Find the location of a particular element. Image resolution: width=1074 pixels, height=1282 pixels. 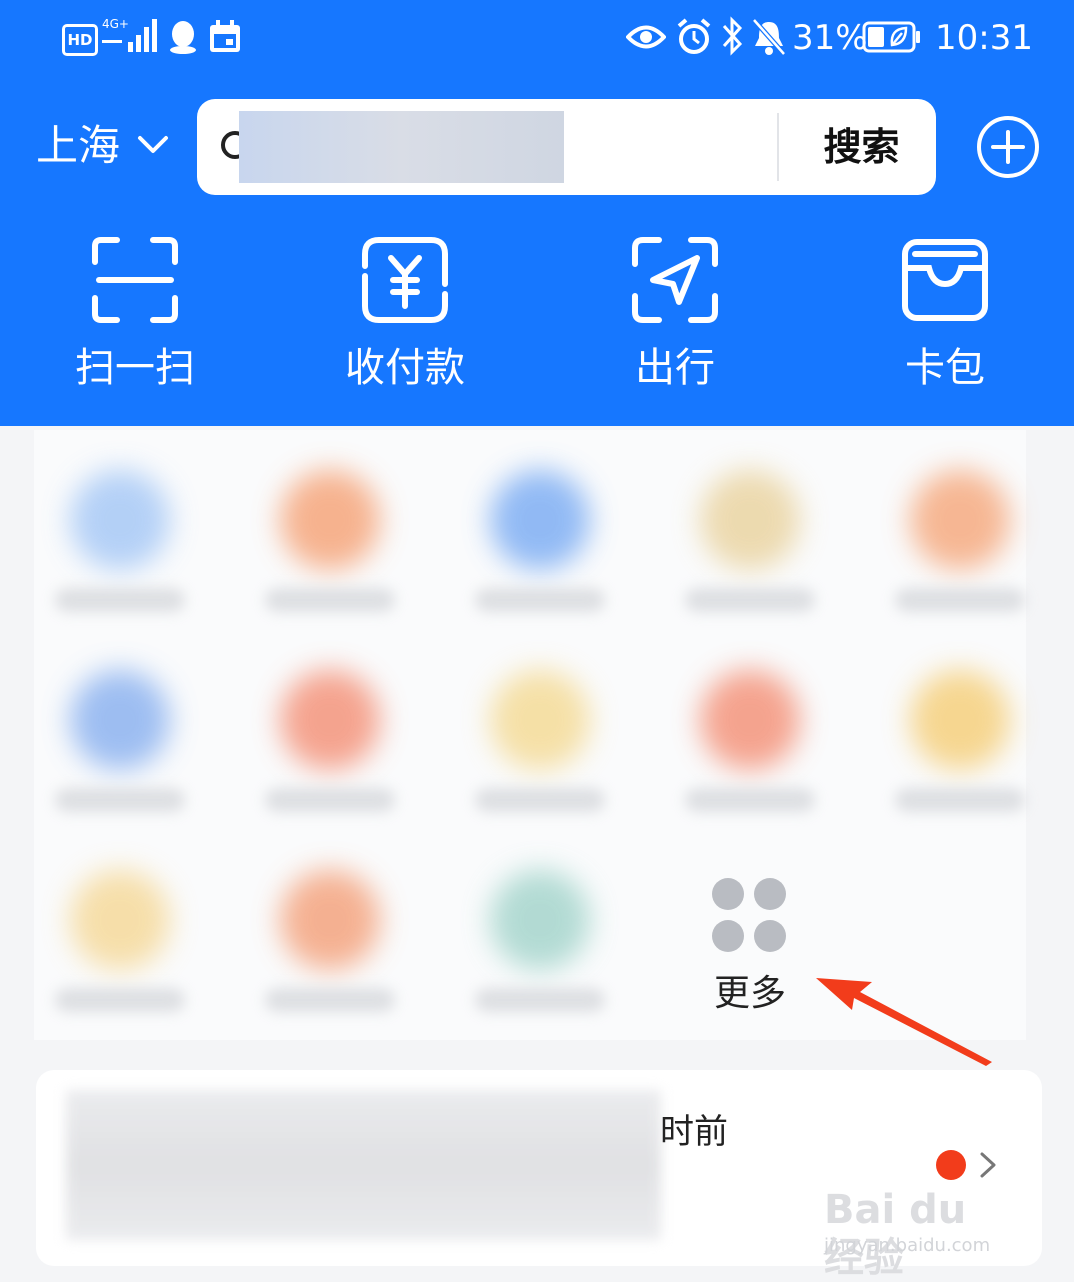

search-input is located at coordinates (401, 147).